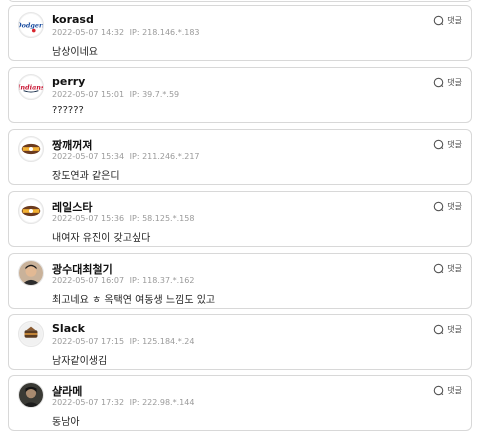 This screenshot has width=480, height=431. What do you see at coordinates (68, 110) in the screenshot?
I see `comment-text: ??????` at bounding box center [68, 110].